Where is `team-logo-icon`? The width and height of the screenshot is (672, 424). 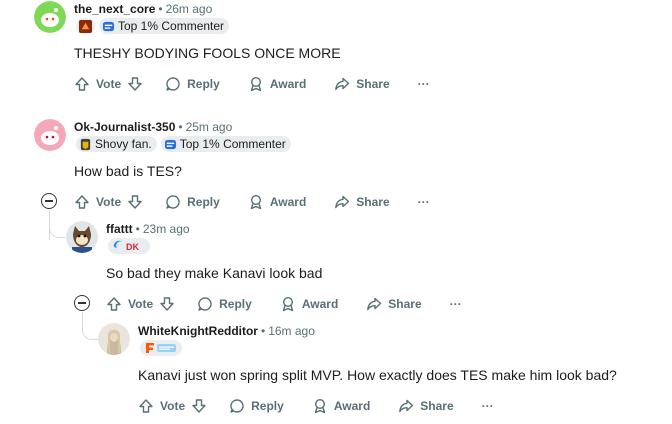 team-logo-icon is located at coordinates (85, 26).